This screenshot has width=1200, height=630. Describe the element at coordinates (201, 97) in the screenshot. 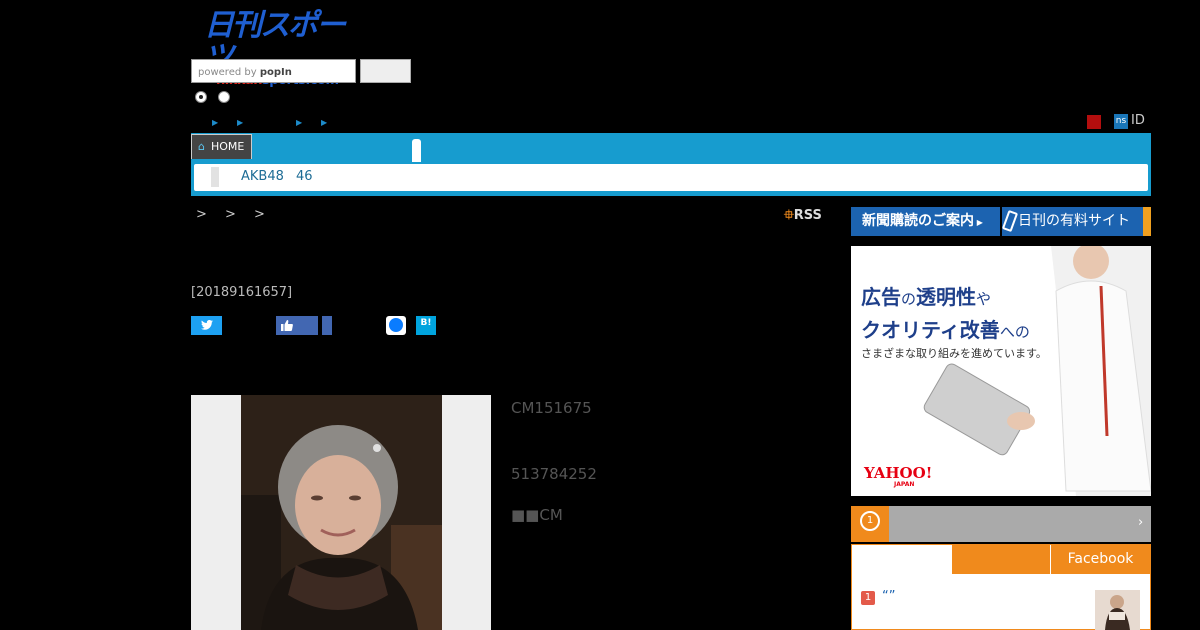

I see `search-scope-radio-site` at that location.